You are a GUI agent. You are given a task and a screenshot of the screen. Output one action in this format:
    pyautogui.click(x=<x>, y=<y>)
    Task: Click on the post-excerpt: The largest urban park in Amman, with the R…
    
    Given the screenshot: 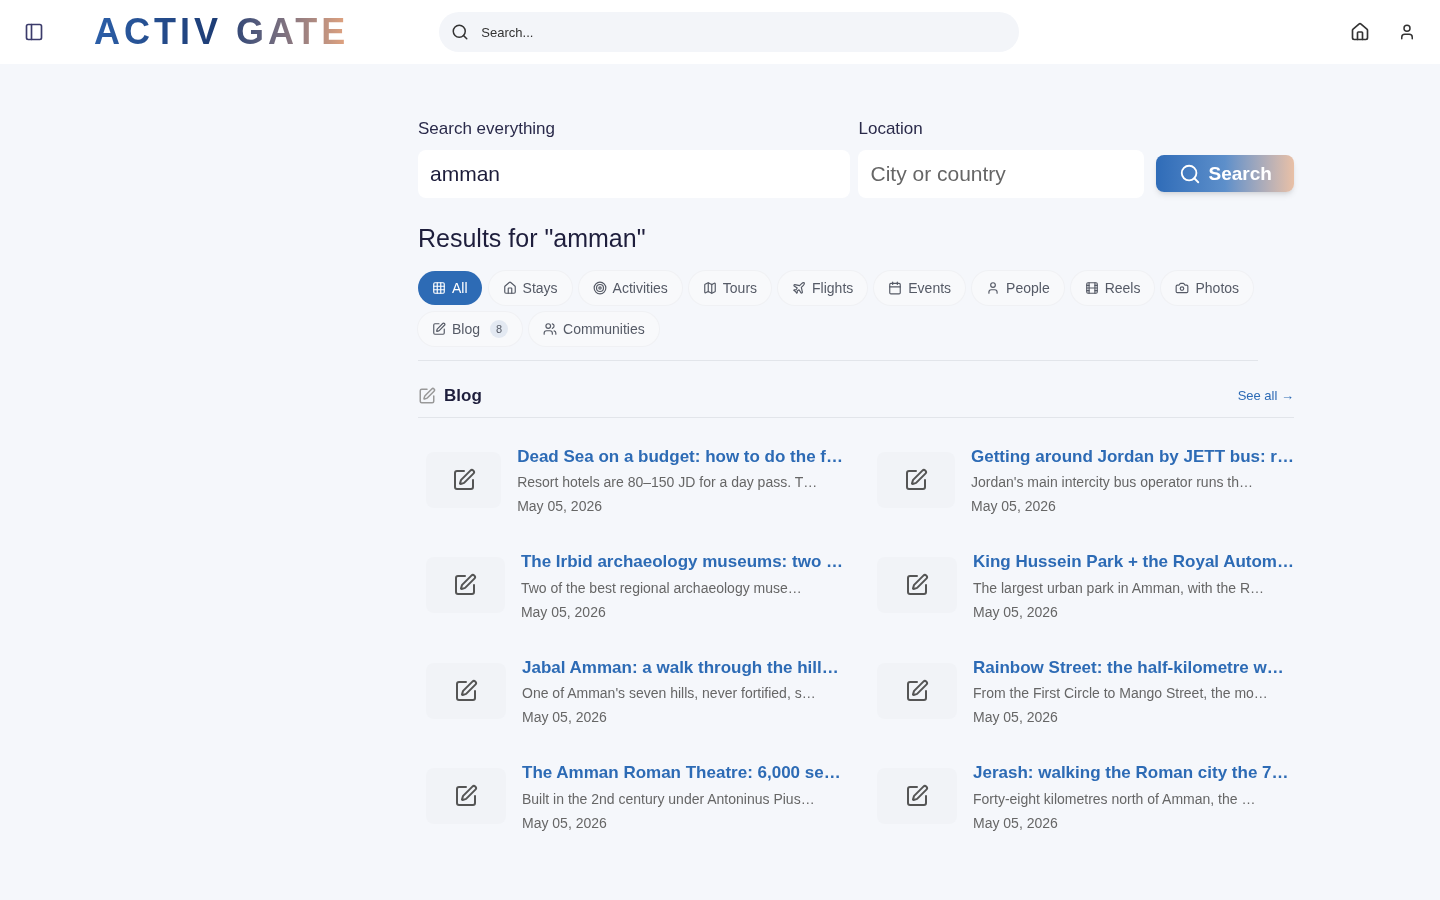 What is the action you would take?
    pyautogui.click(x=1118, y=588)
    